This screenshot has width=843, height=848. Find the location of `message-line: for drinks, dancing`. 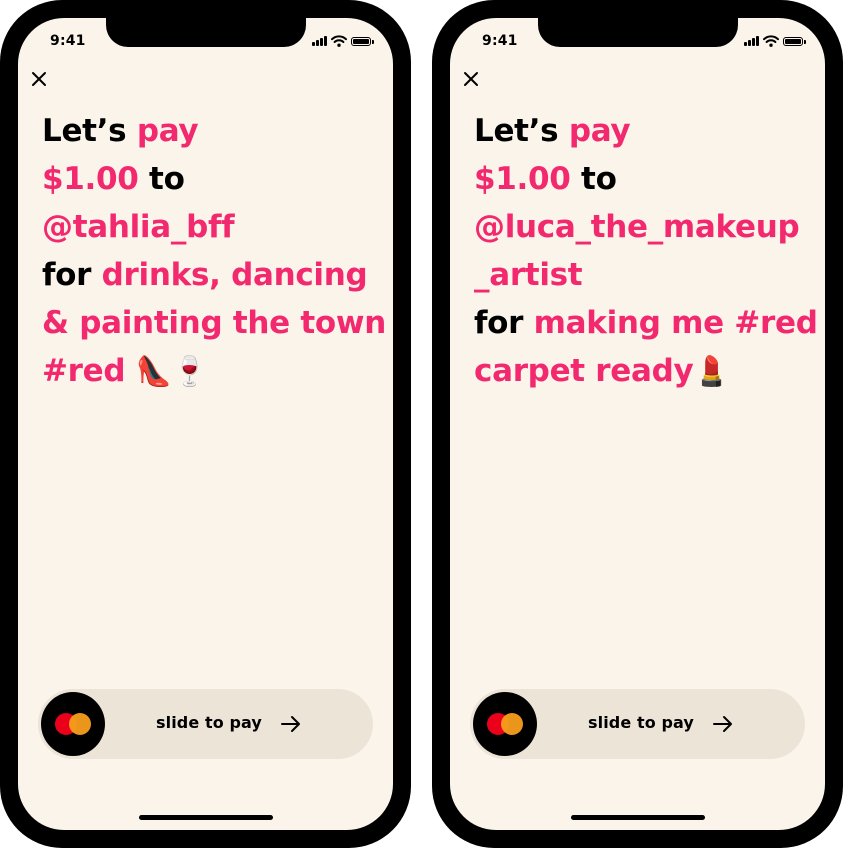

message-line: for drinks, dancing is located at coordinates (212, 275).